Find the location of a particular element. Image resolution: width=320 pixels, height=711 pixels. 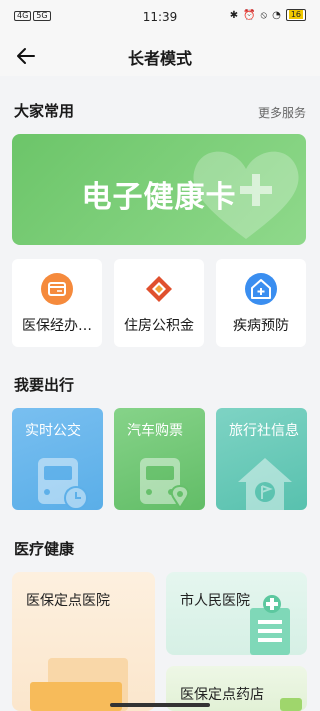

health-card-banner: 电子健康卡 is located at coordinates (159, 189).